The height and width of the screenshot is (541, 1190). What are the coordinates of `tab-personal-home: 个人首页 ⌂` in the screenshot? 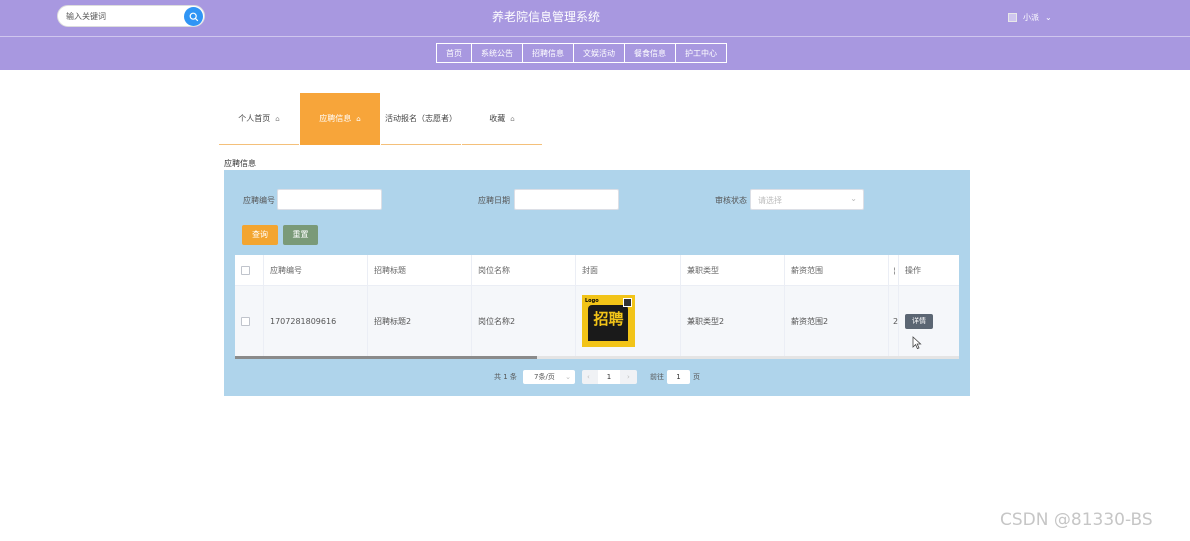 It's located at (259, 119).